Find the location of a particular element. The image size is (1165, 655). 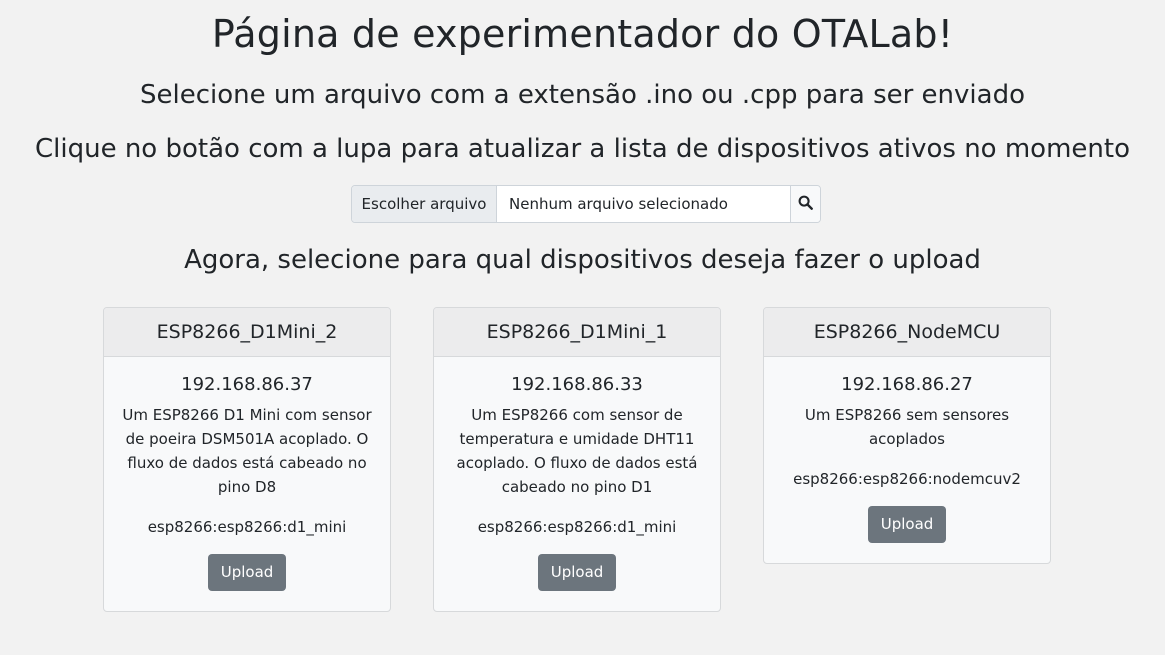

search-icon is located at coordinates (805, 204).